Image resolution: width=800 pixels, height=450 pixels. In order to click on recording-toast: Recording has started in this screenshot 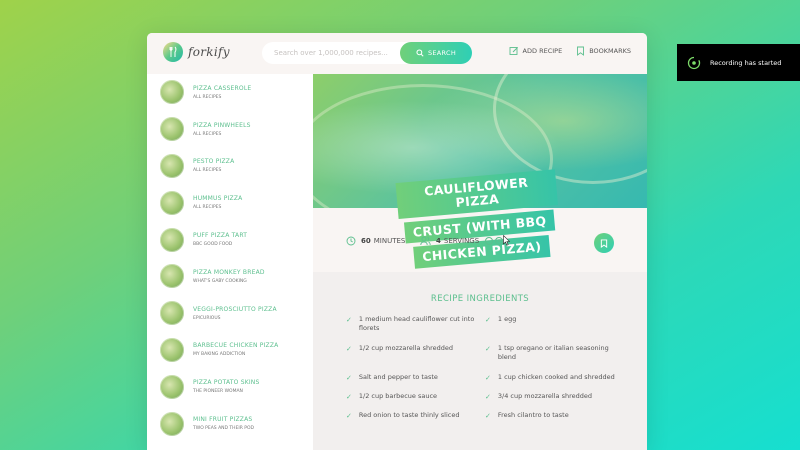, I will do `click(738, 62)`.